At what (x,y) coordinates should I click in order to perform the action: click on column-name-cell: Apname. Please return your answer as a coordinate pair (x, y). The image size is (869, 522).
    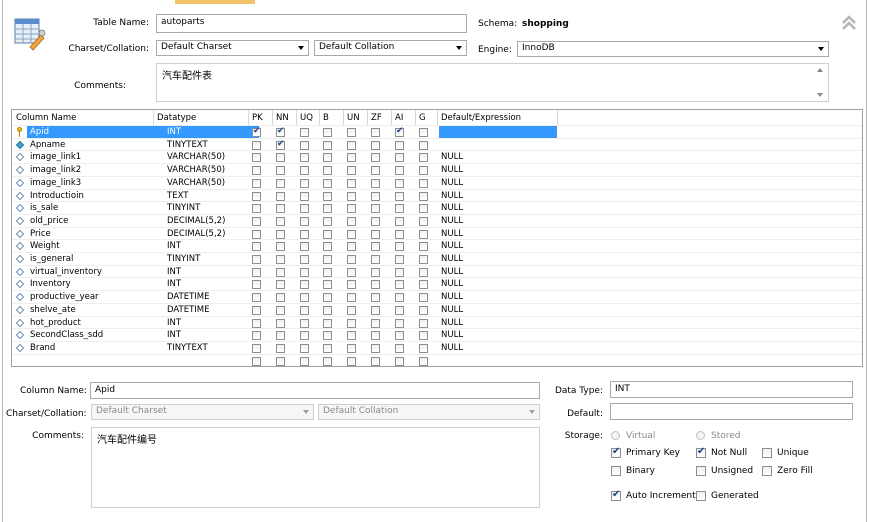
    Looking at the image, I should click on (96, 145).